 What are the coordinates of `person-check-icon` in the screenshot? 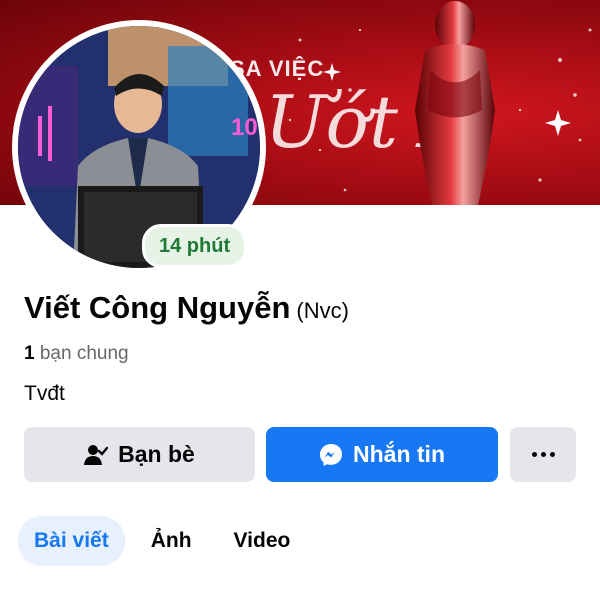 It's located at (96, 454).